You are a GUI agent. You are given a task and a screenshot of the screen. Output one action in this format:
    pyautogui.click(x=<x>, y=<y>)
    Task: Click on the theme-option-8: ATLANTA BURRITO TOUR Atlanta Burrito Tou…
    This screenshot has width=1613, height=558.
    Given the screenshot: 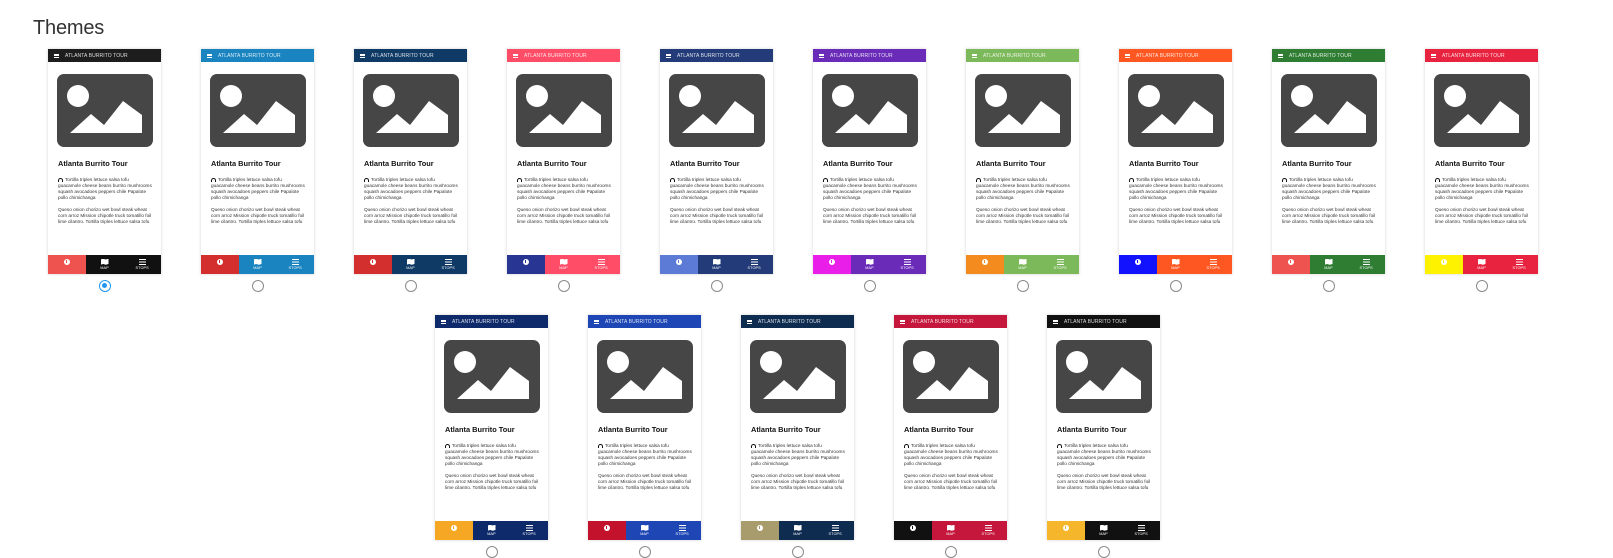 What is the action you would take?
    pyautogui.click(x=1175, y=170)
    